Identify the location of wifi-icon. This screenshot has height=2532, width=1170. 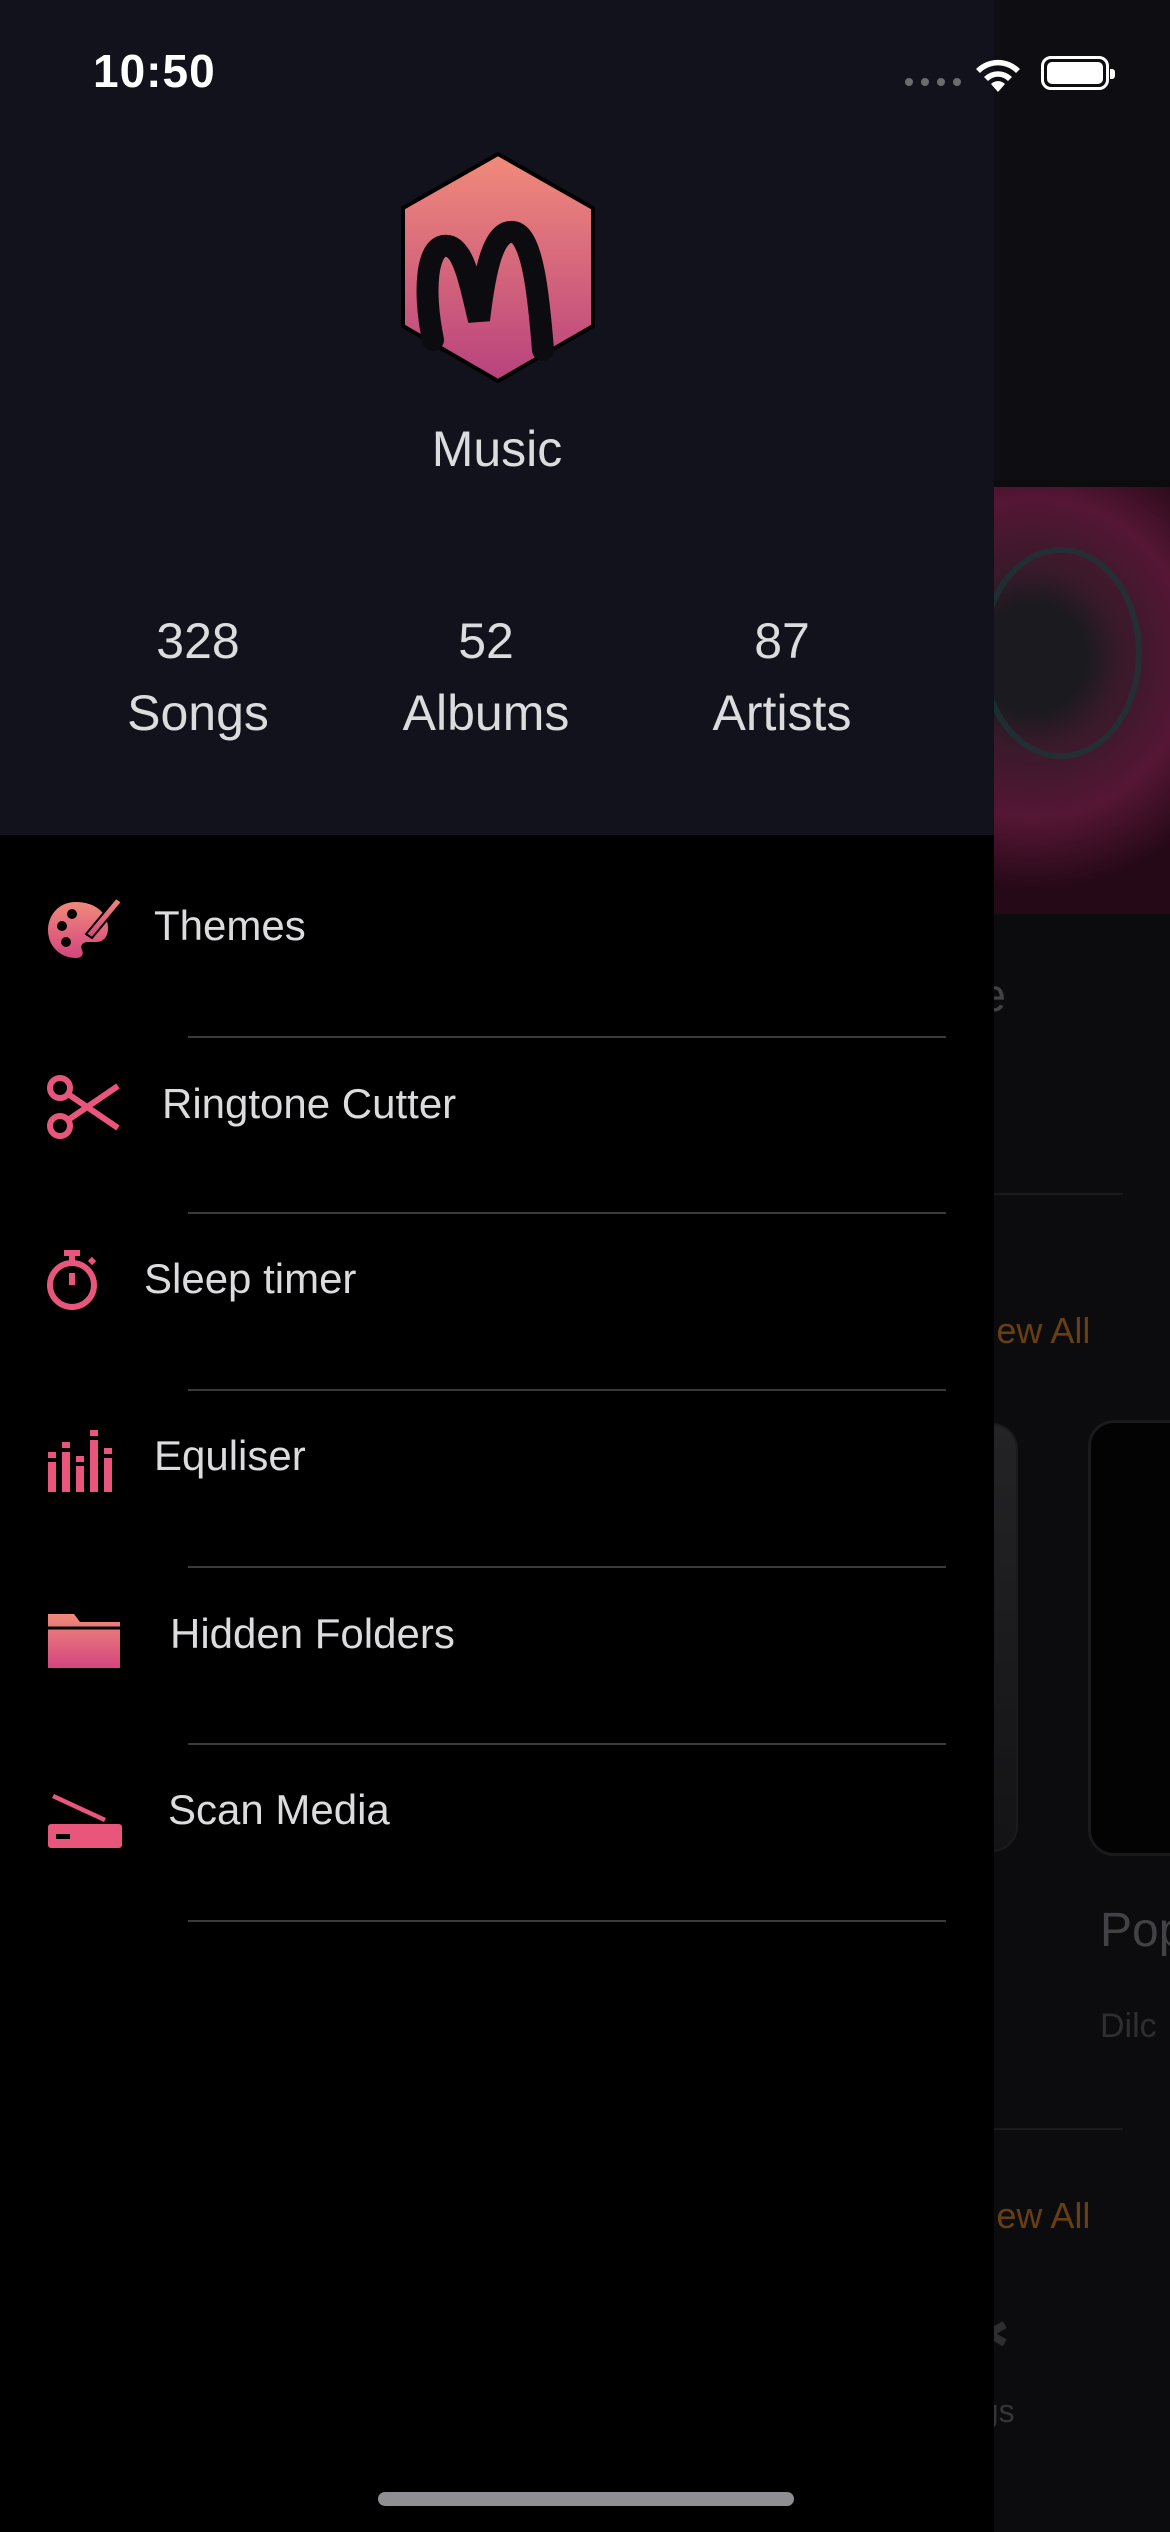
(998, 75).